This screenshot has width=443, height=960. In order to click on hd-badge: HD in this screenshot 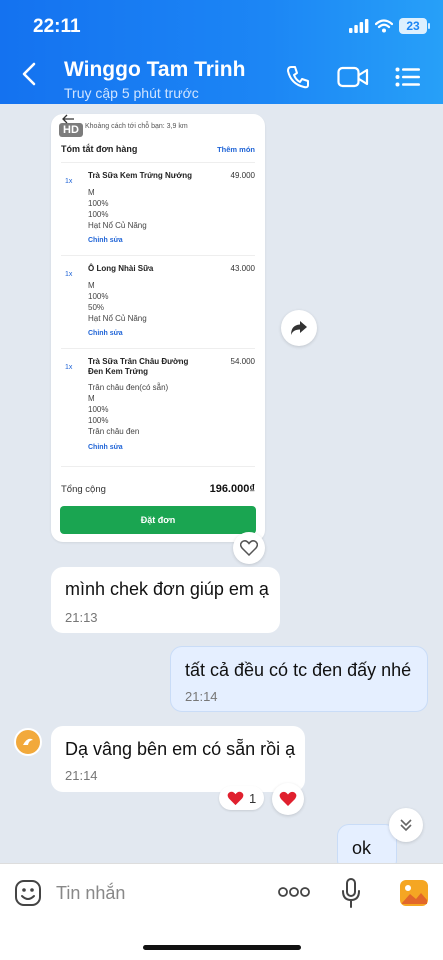, I will do `click(71, 130)`.